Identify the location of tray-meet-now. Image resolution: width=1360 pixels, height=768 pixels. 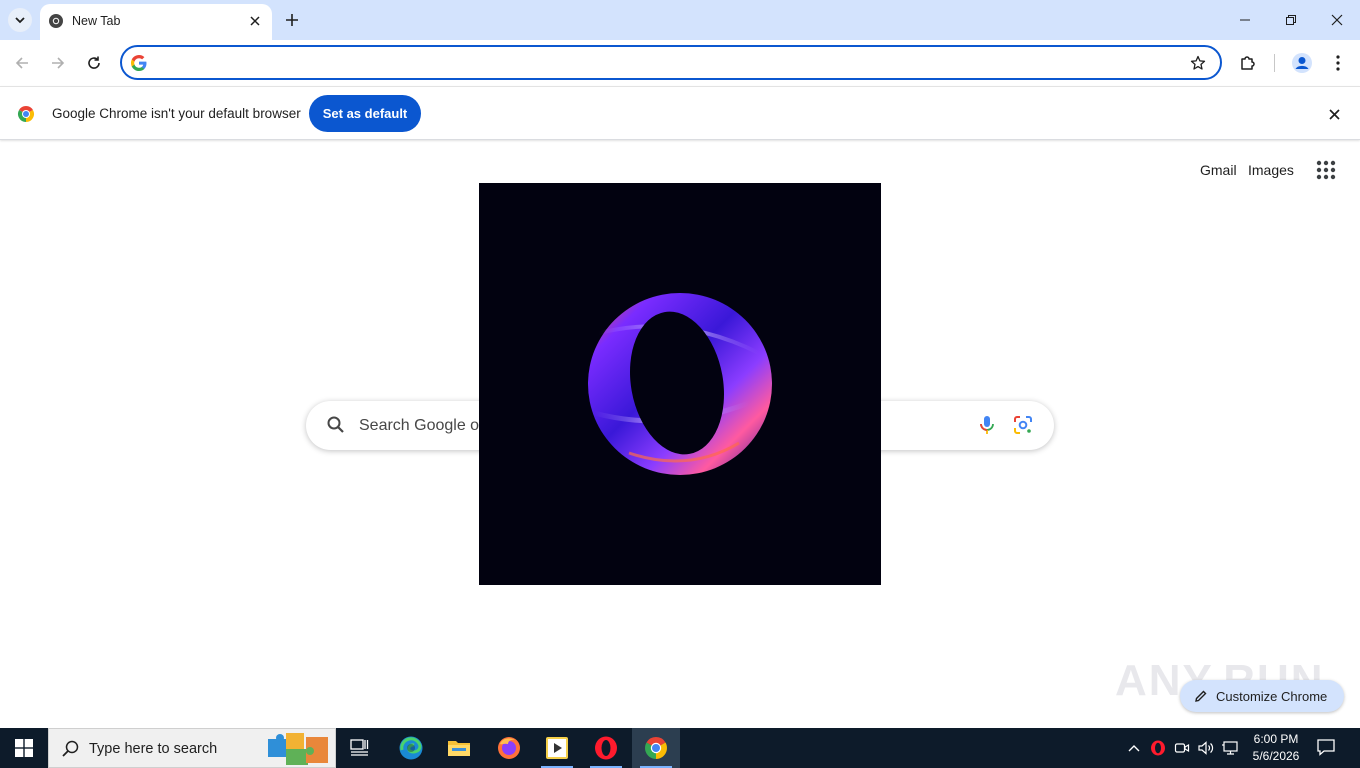
(1182, 748).